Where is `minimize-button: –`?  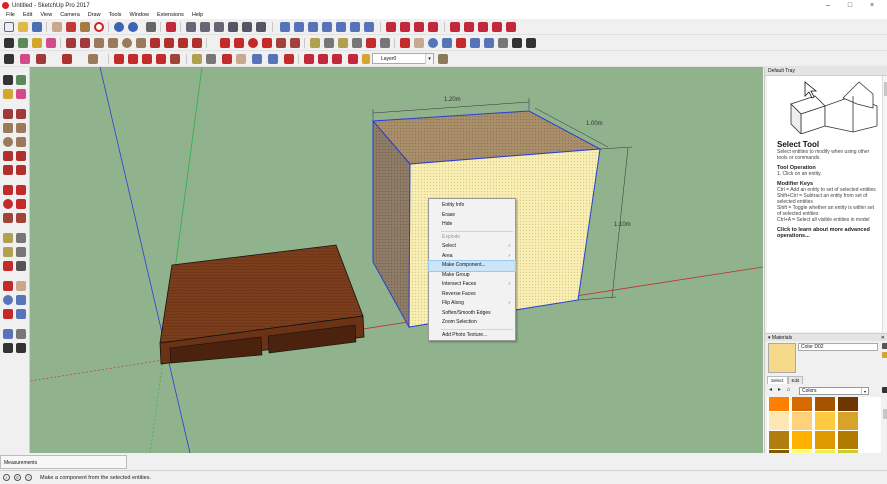 minimize-button: – is located at coordinates (828, 5).